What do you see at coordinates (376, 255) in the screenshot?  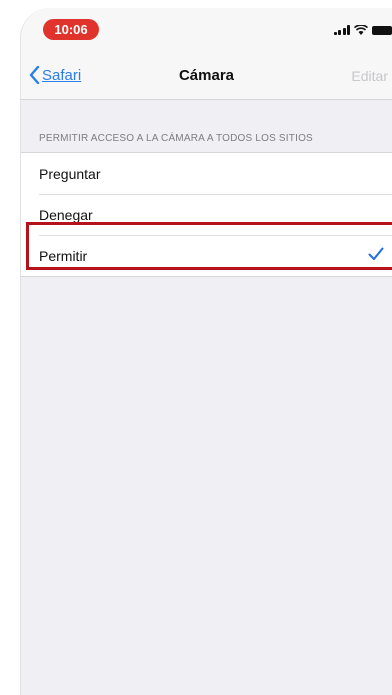 I see `checkmark-icon` at bounding box center [376, 255].